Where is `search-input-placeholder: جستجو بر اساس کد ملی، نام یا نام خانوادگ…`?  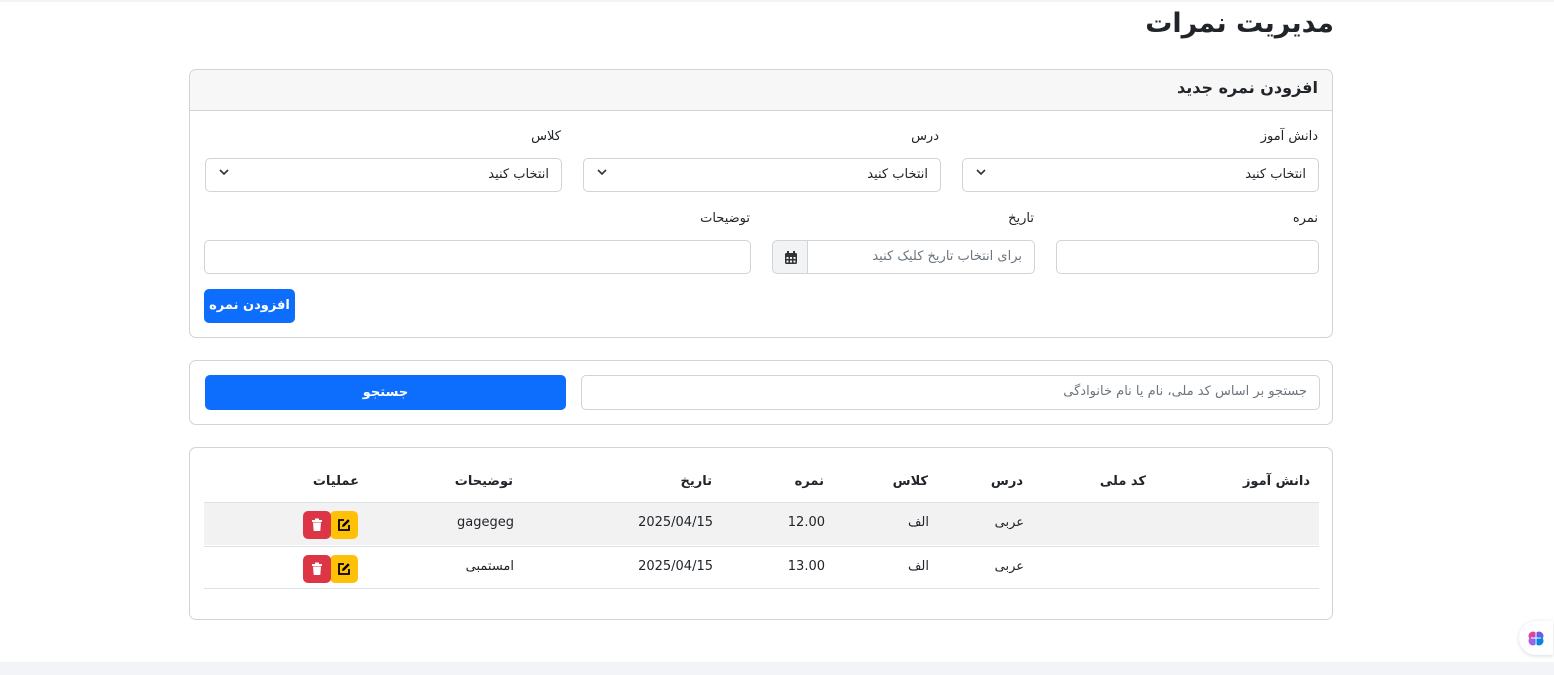 search-input-placeholder: جستجو بر اساس کد ملی، نام یا نام خانوادگ… is located at coordinates (1185, 391).